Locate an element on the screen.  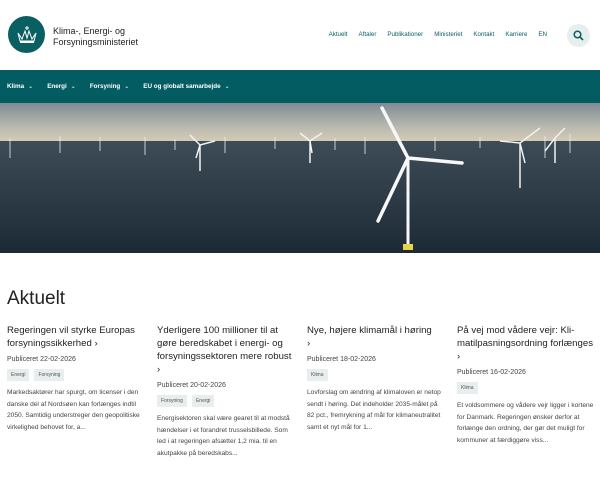
site-brand: Klima-, Energi- og Forsyningsministeriet is located at coordinates (95, 36).